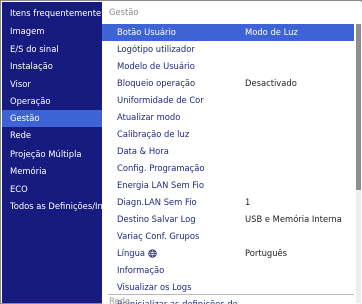 The height and width of the screenshot is (304, 362). I want to click on menu-item-value: 1, so click(248, 202).